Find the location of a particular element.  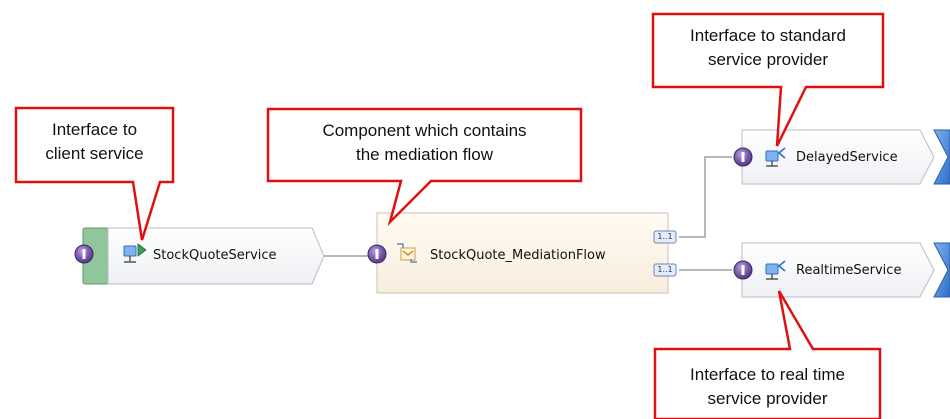

reference-top-multiplicity: 1..1 is located at coordinates (665, 236).